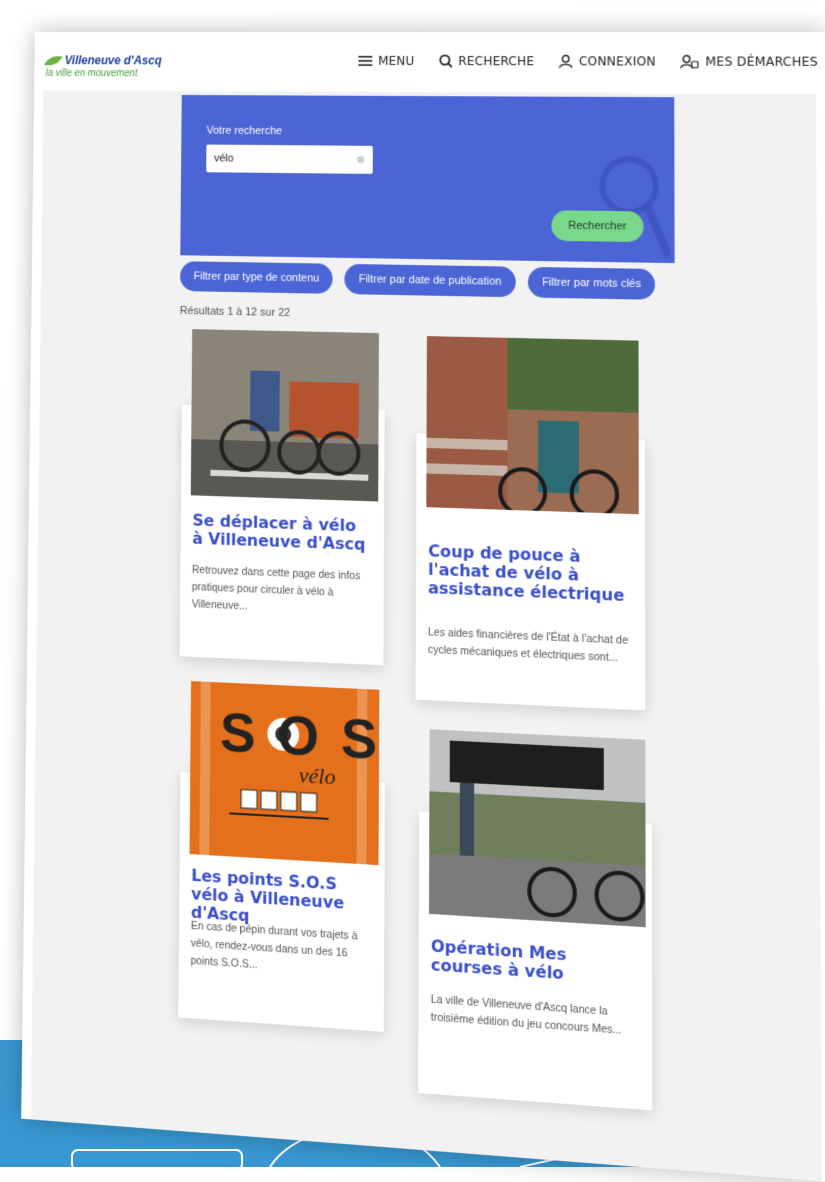  Describe the element at coordinates (532, 425) in the screenshot. I see `electric-bike-photo` at that location.